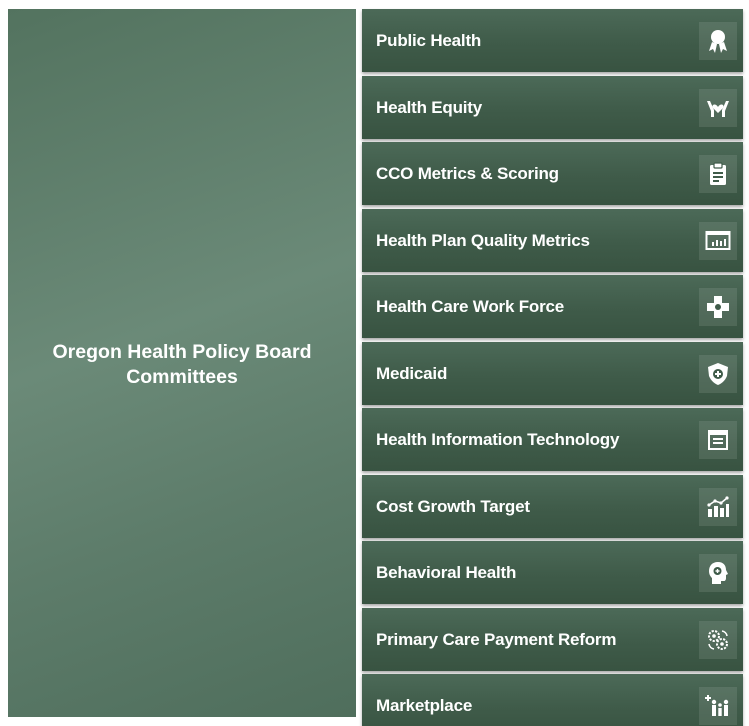 The width and height of the screenshot is (749, 726). Describe the element at coordinates (552, 40) in the screenshot. I see `committee-public-health: Public Health` at that location.